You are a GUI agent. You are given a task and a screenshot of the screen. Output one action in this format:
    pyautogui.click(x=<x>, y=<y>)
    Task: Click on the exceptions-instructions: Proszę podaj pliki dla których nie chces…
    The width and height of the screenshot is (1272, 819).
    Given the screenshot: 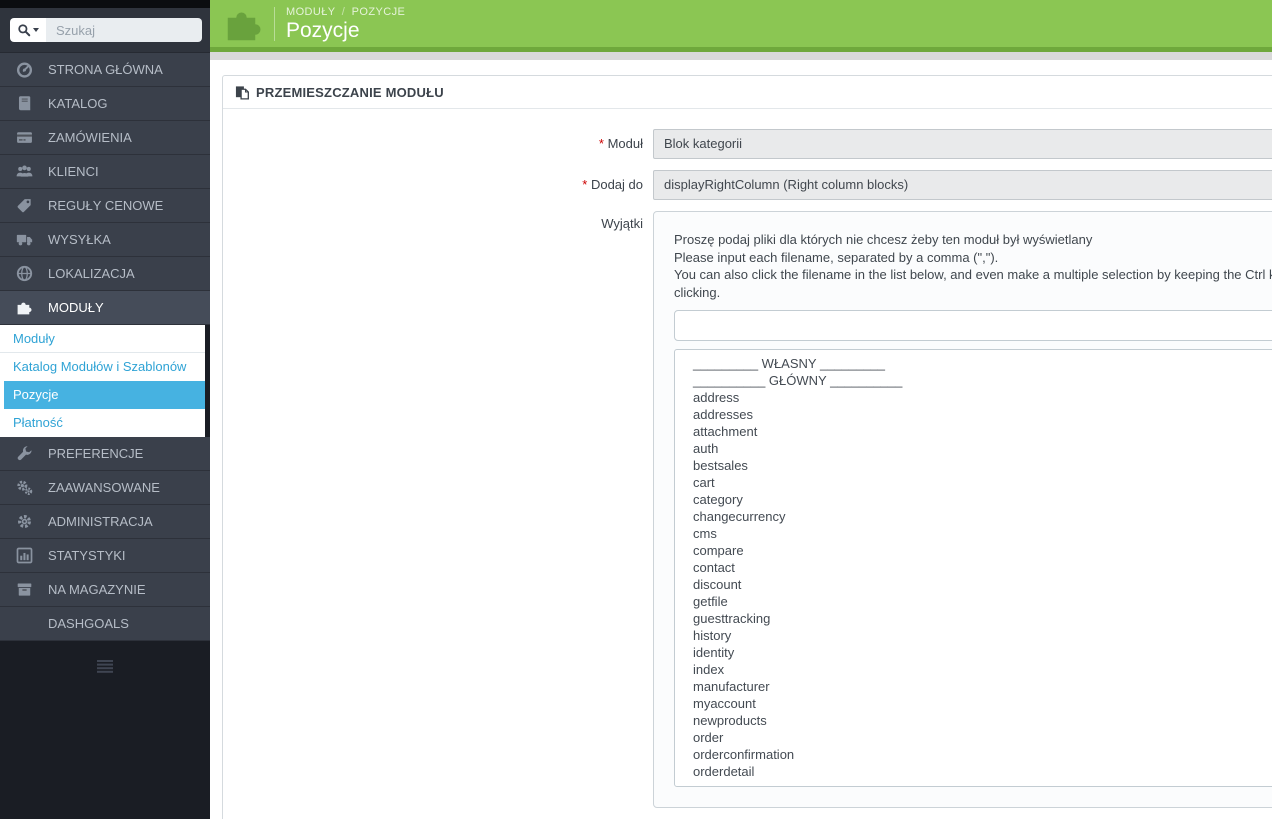 What is the action you would take?
    pyautogui.click(x=973, y=266)
    